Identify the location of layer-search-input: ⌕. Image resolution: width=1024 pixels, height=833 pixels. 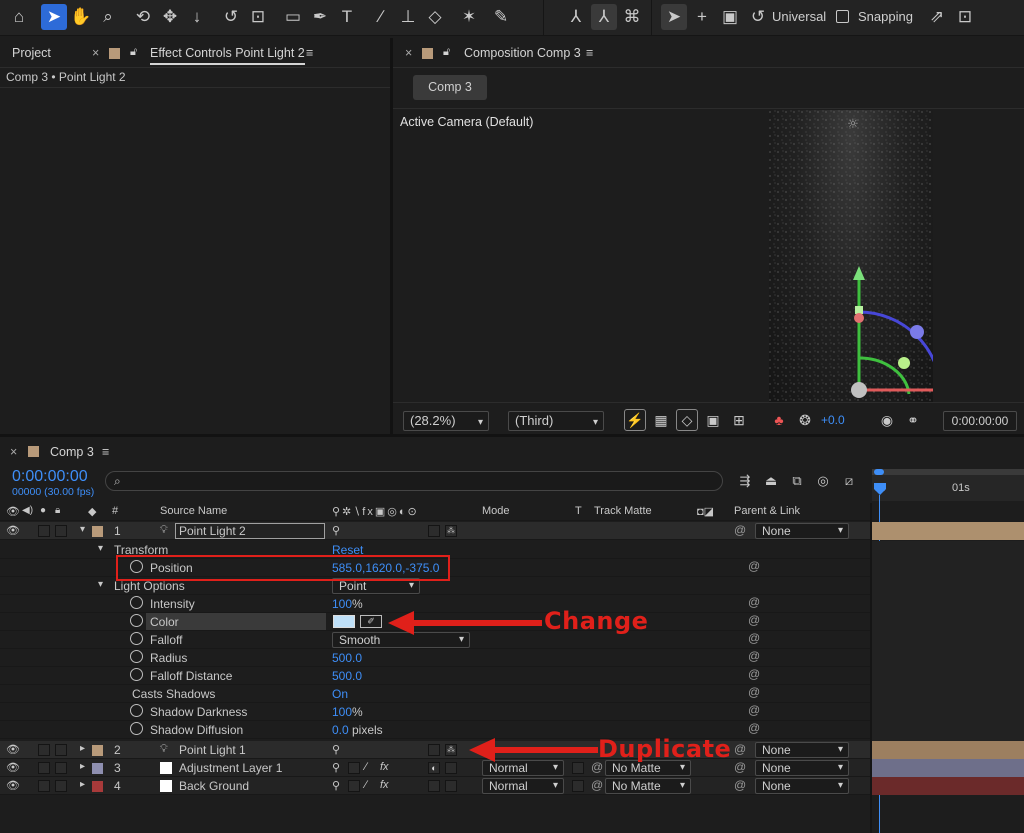
(414, 481).